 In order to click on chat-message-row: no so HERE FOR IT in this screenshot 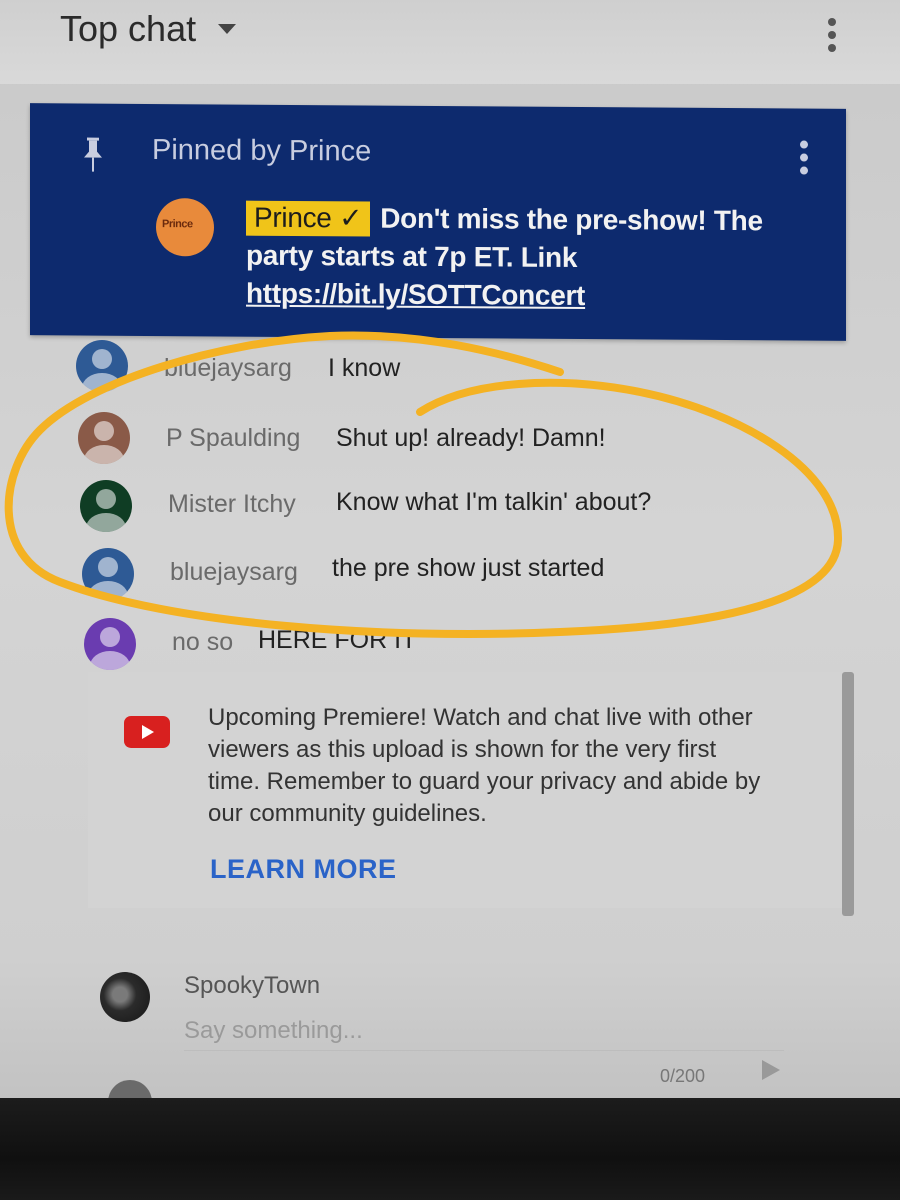, I will do `click(430, 644)`.